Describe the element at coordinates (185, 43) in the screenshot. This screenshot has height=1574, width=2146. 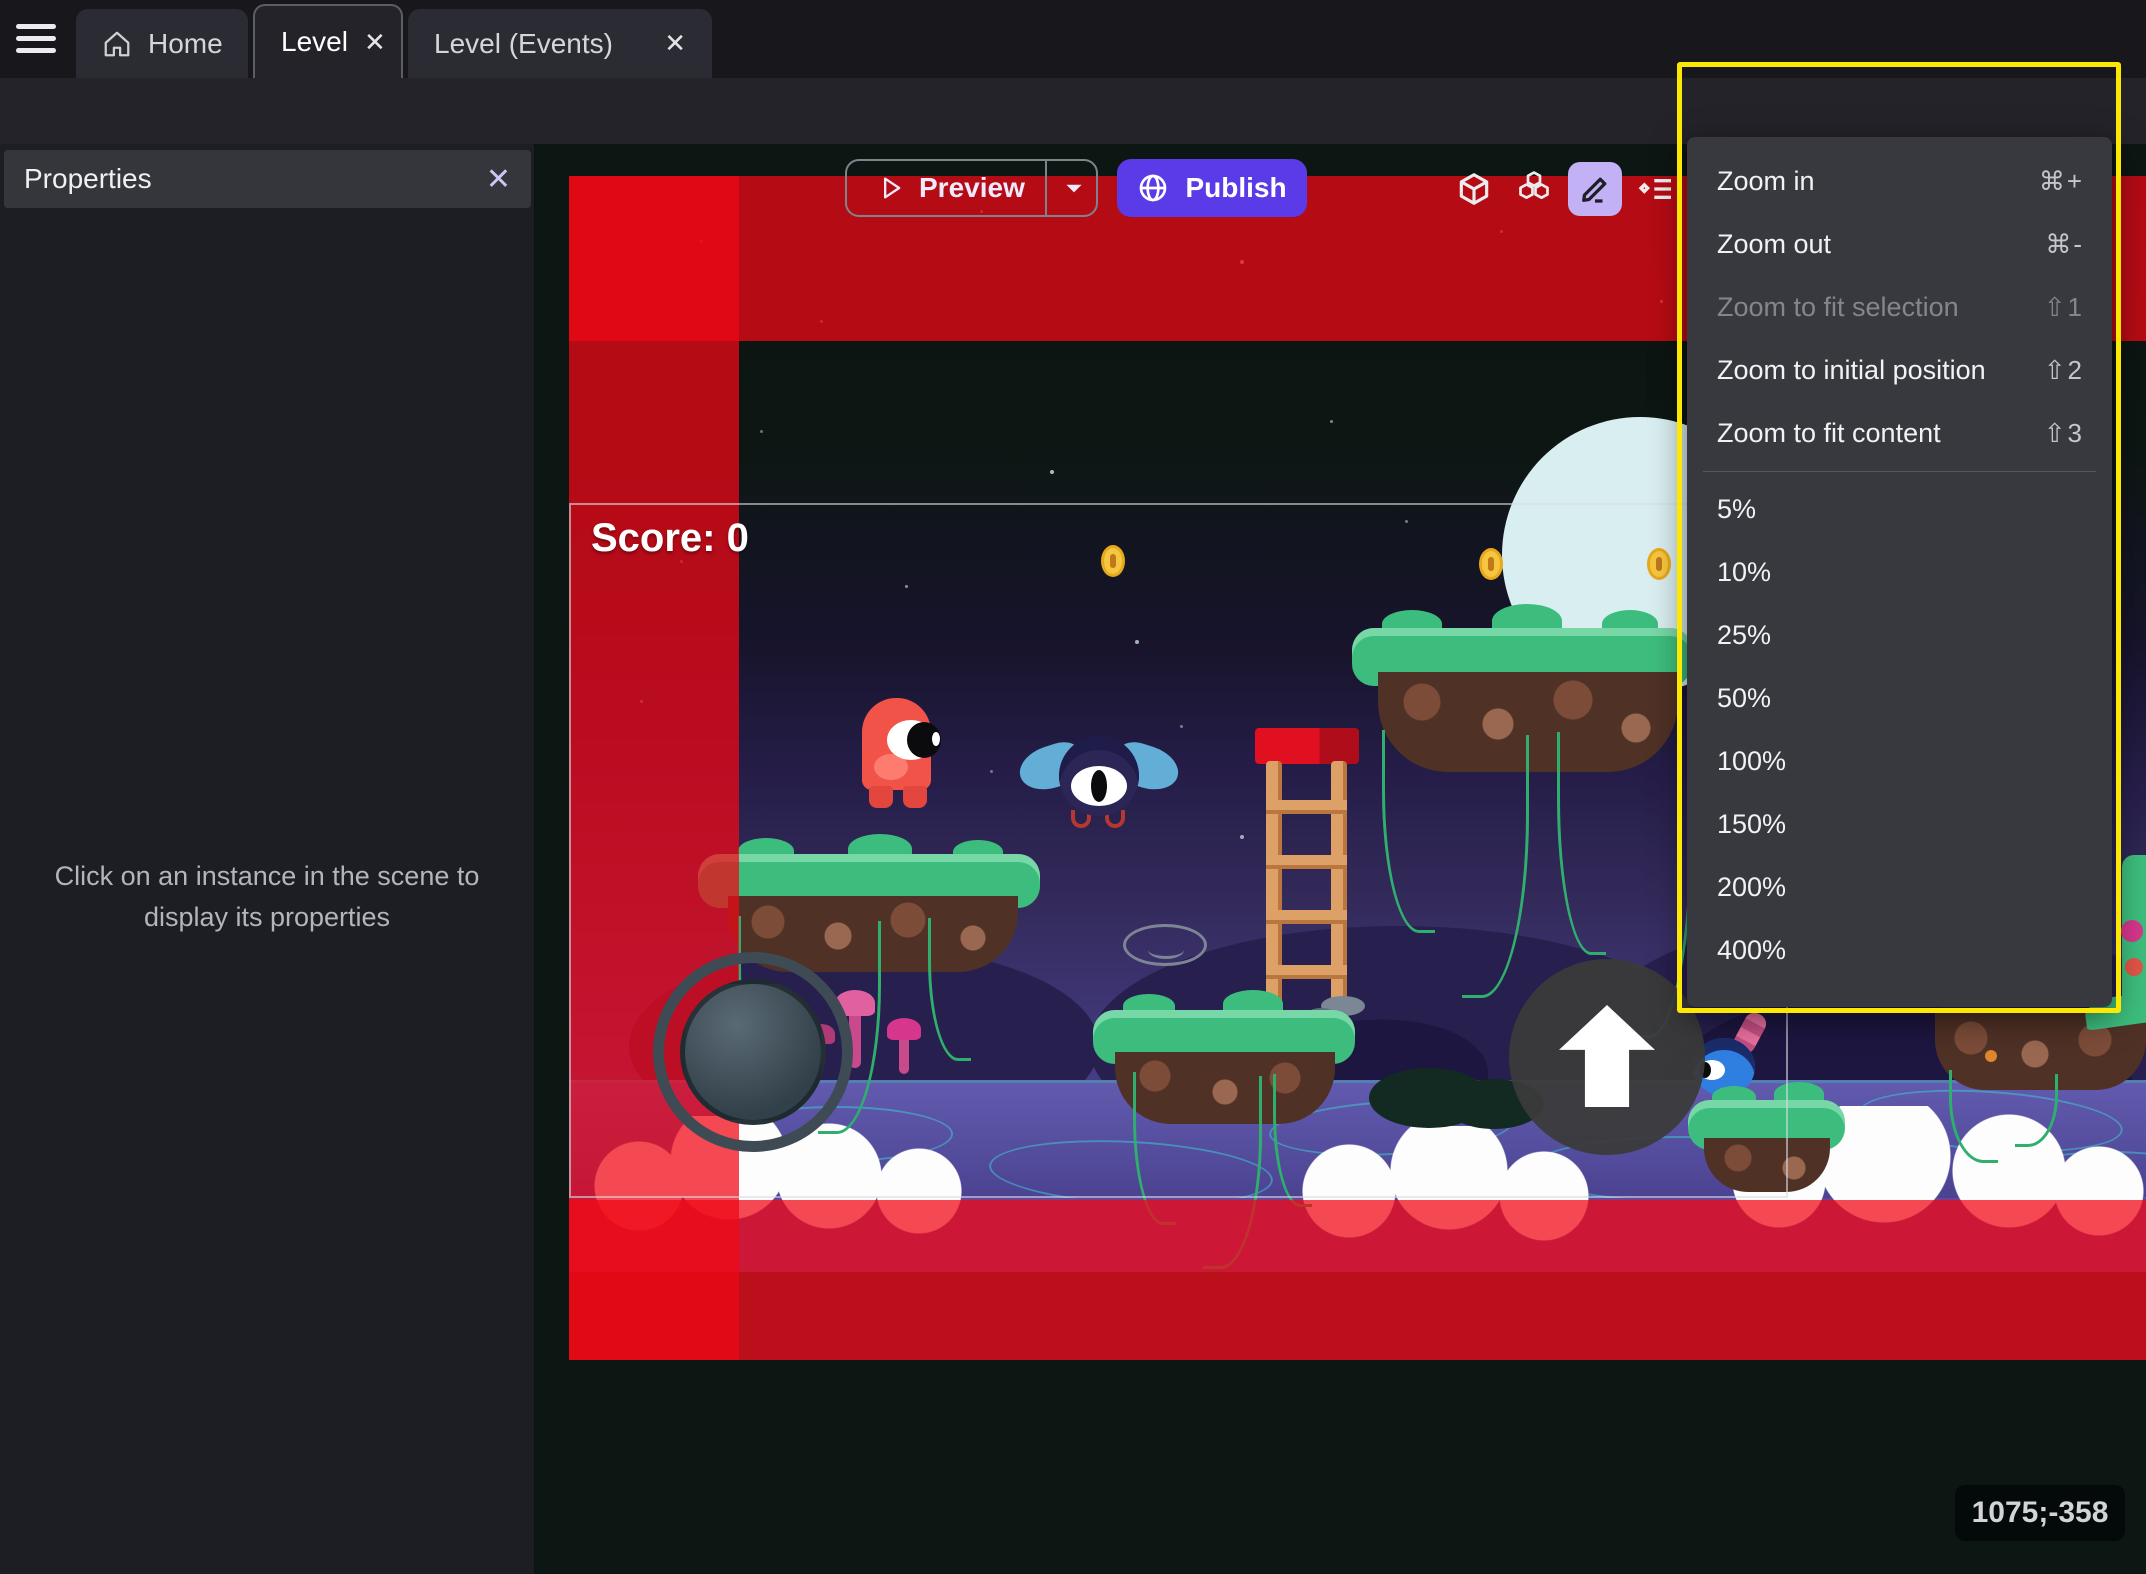
I see `tab-home-label: Home` at that location.